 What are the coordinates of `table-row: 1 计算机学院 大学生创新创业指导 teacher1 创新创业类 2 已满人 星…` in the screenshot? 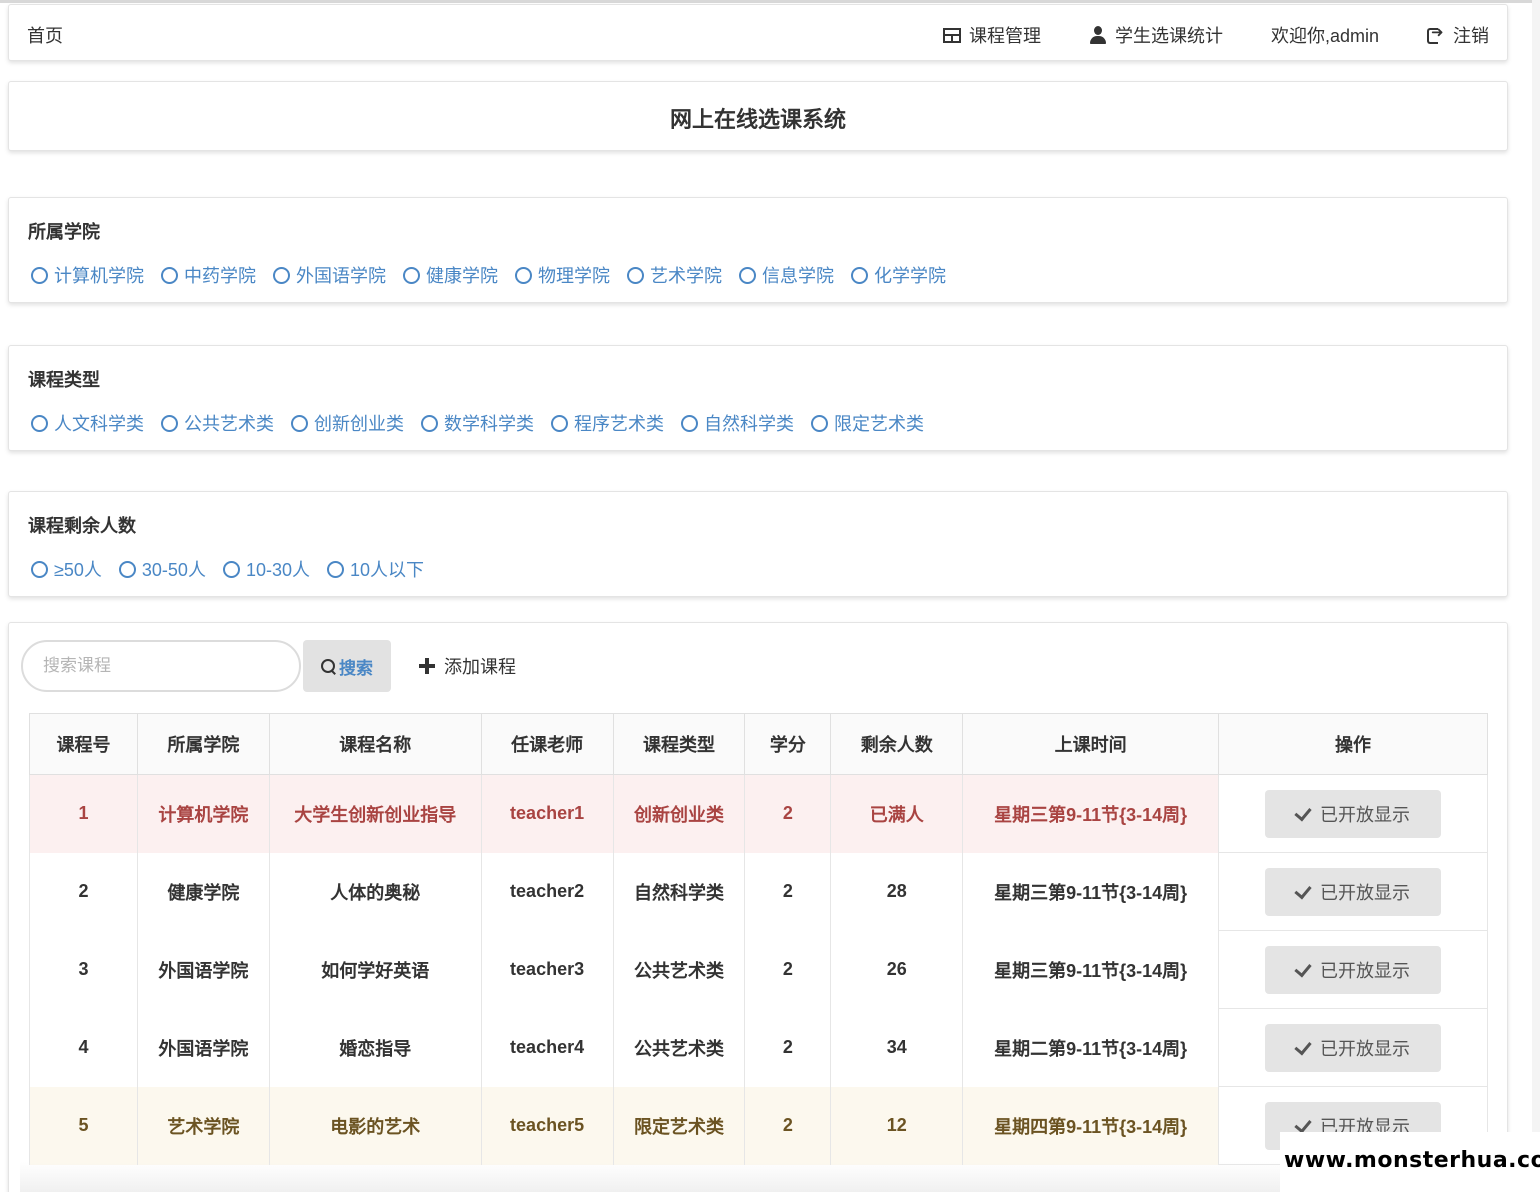 It's located at (758, 813).